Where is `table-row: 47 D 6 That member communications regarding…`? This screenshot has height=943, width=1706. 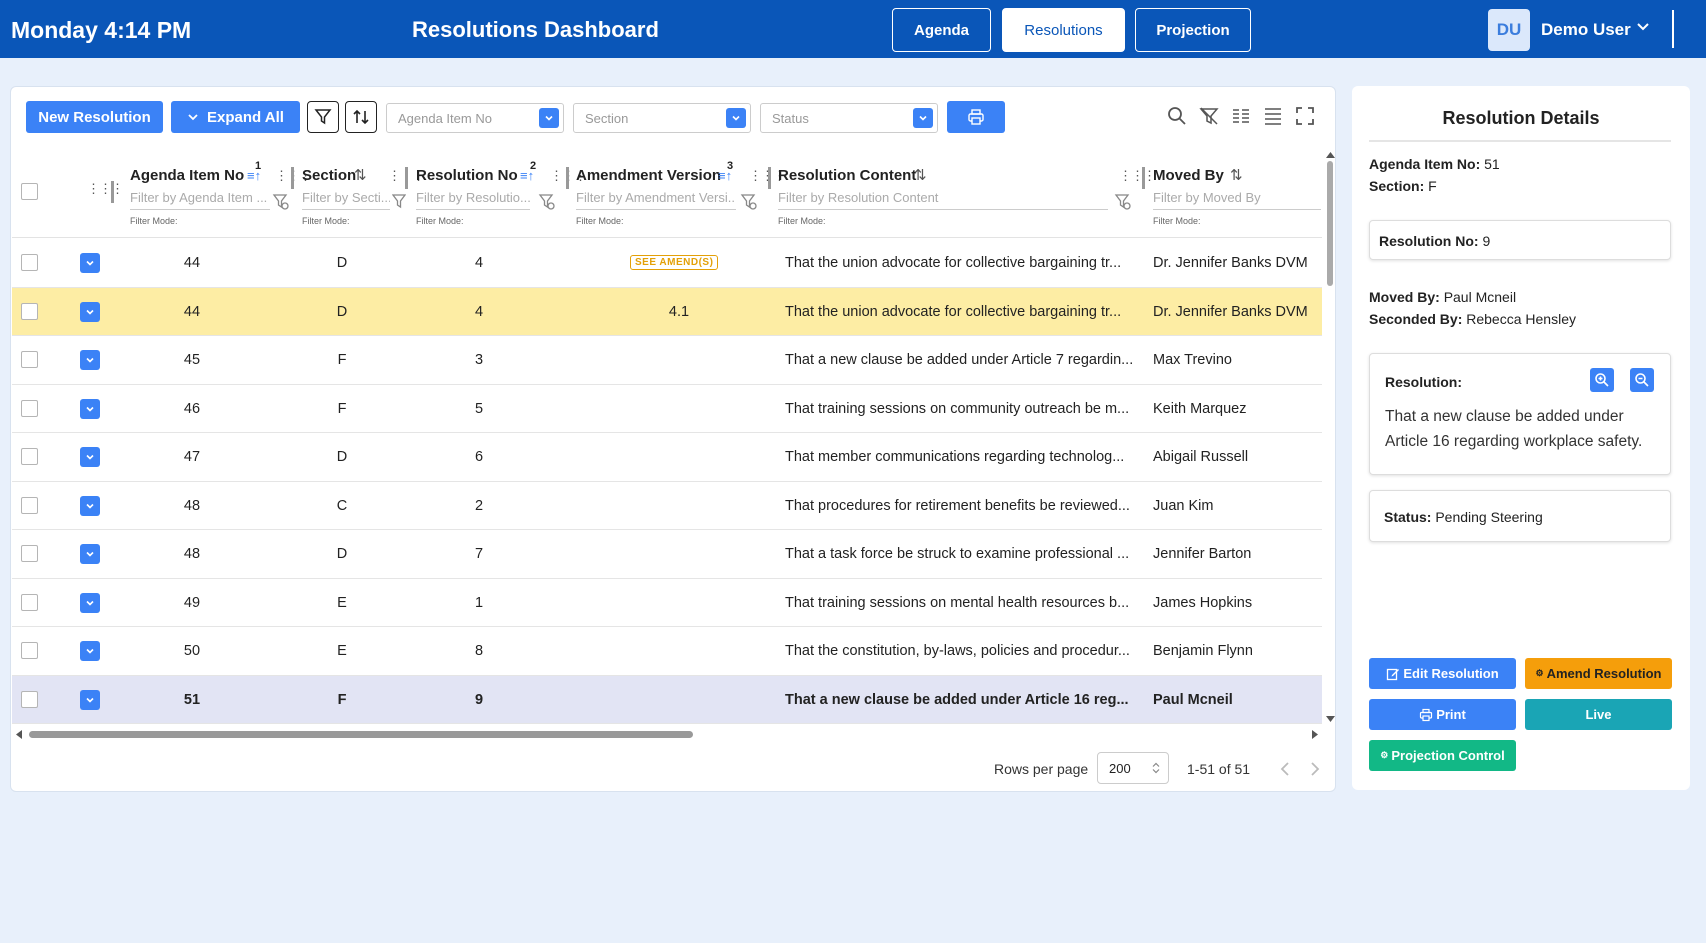 table-row: 47 D 6 That member communications regarding… is located at coordinates (667, 457).